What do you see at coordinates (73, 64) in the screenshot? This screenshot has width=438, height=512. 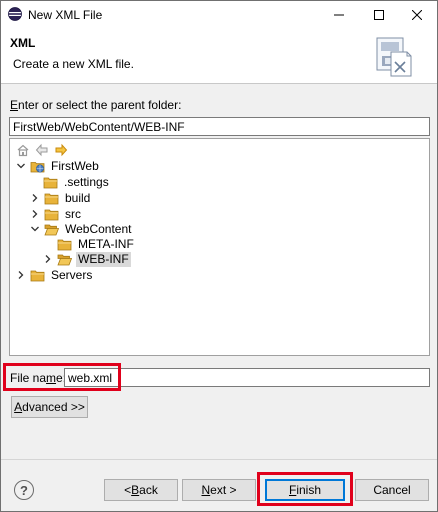 I see `banner-description: Create a new XML file.` at bounding box center [73, 64].